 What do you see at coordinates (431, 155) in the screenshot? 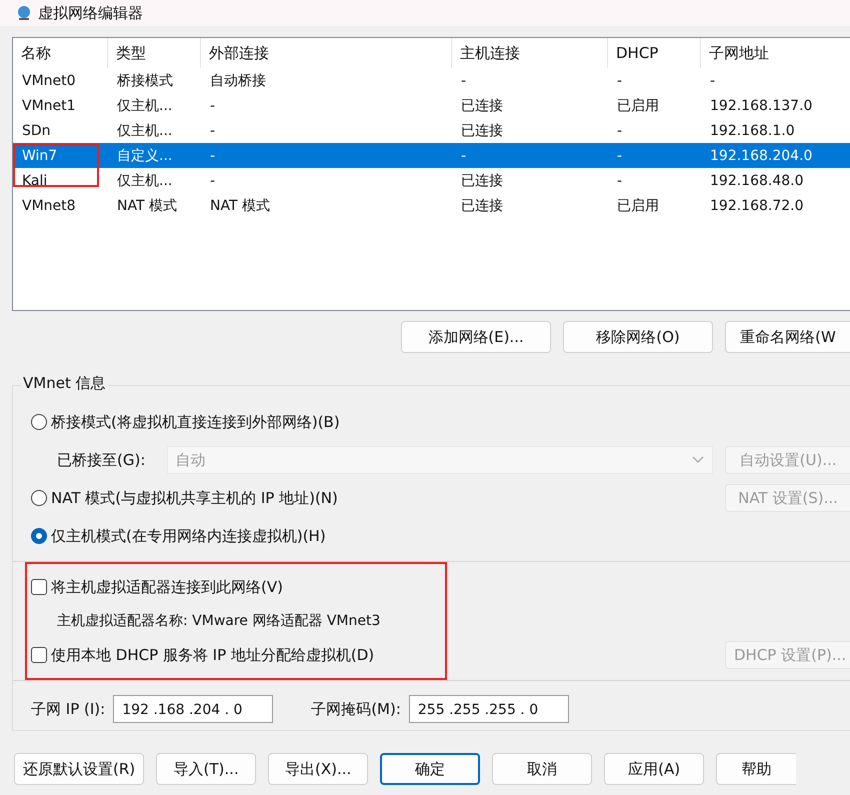
I see `network-row: Win7 自定义... - - - 192.168.204.0` at bounding box center [431, 155].